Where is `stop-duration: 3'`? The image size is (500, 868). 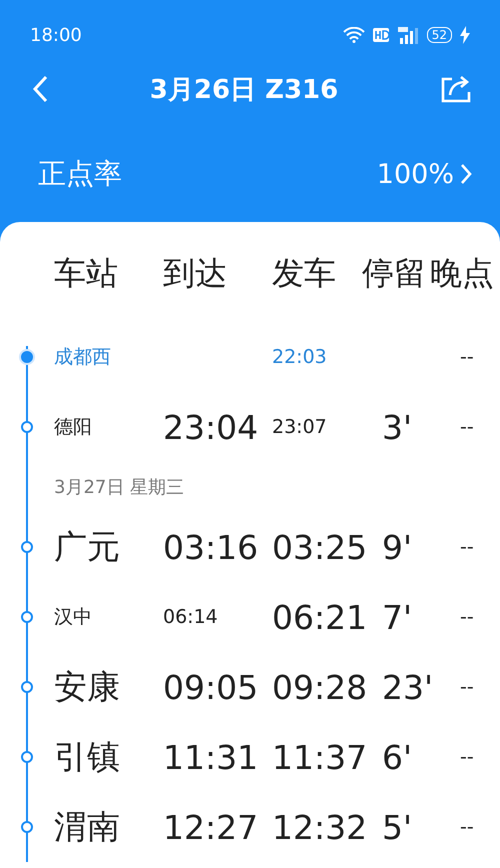
stop-duration: 3' is located at coordinates (397, 427).